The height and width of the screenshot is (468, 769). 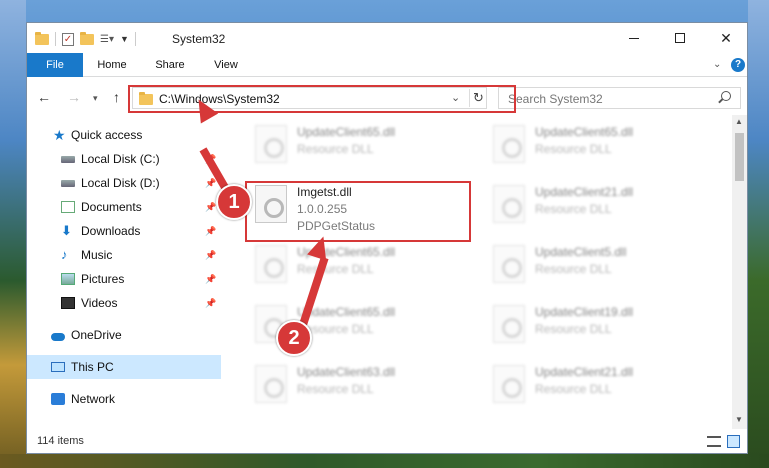 I want to click on status-bar: 114 items, so click(x=387, y=442).